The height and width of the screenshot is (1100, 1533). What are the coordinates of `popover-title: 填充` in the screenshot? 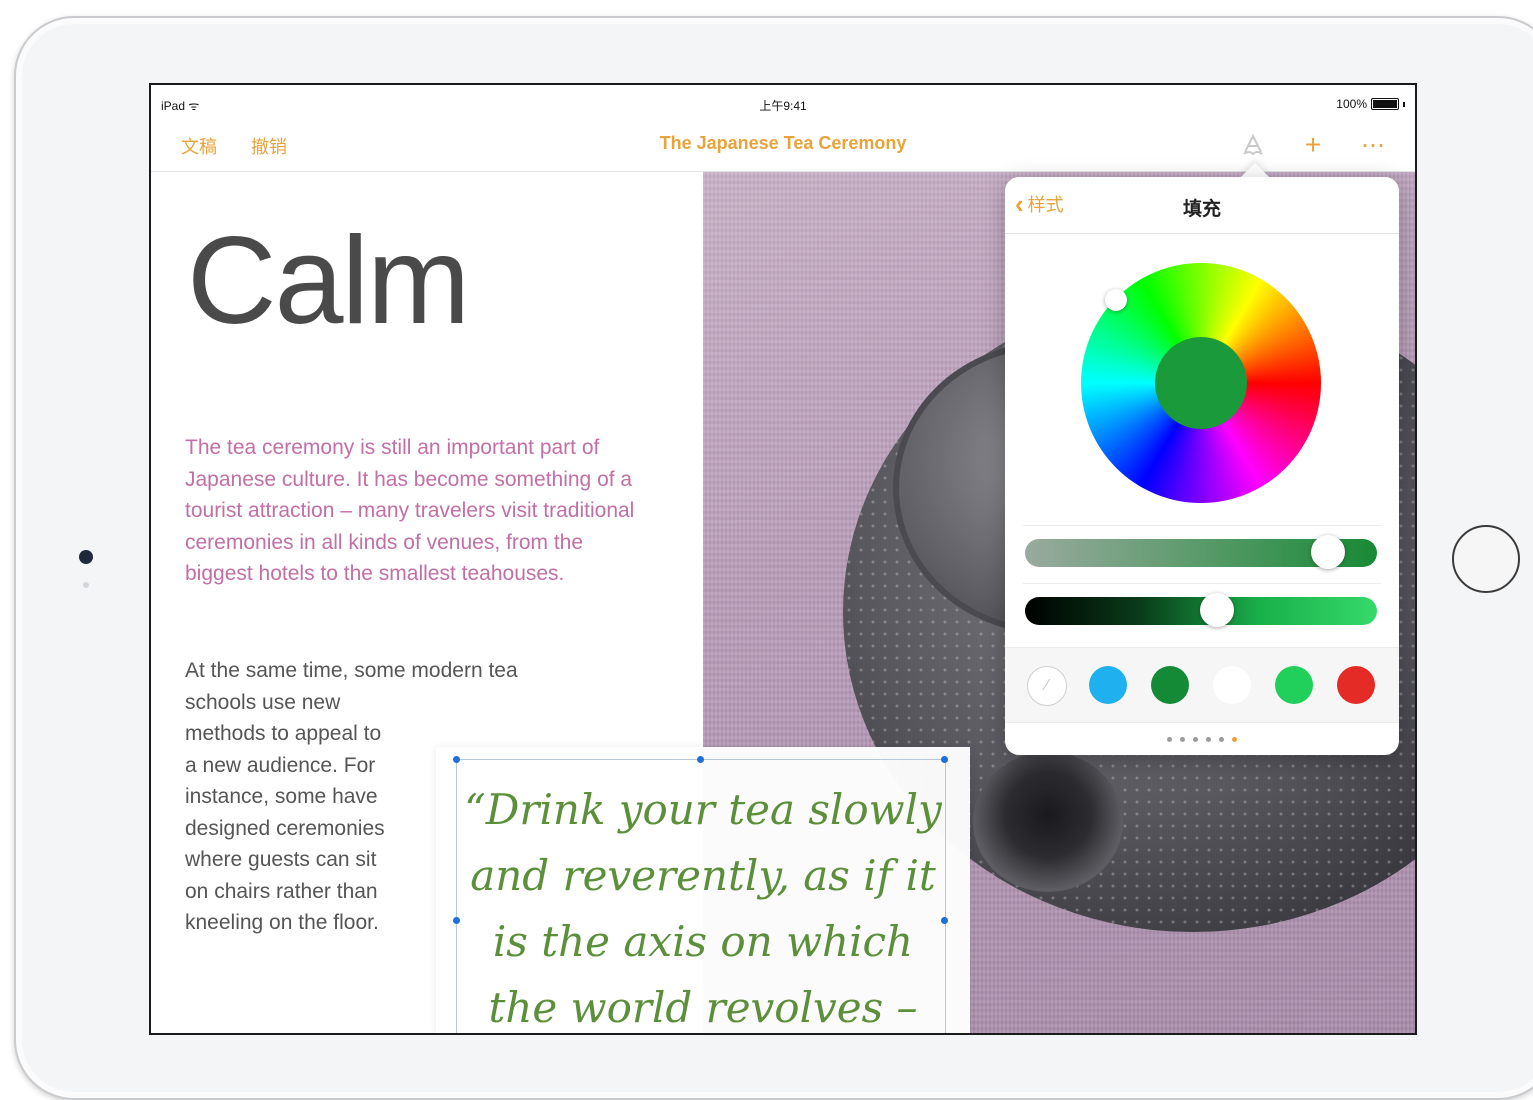 It's located at (1201, 209).